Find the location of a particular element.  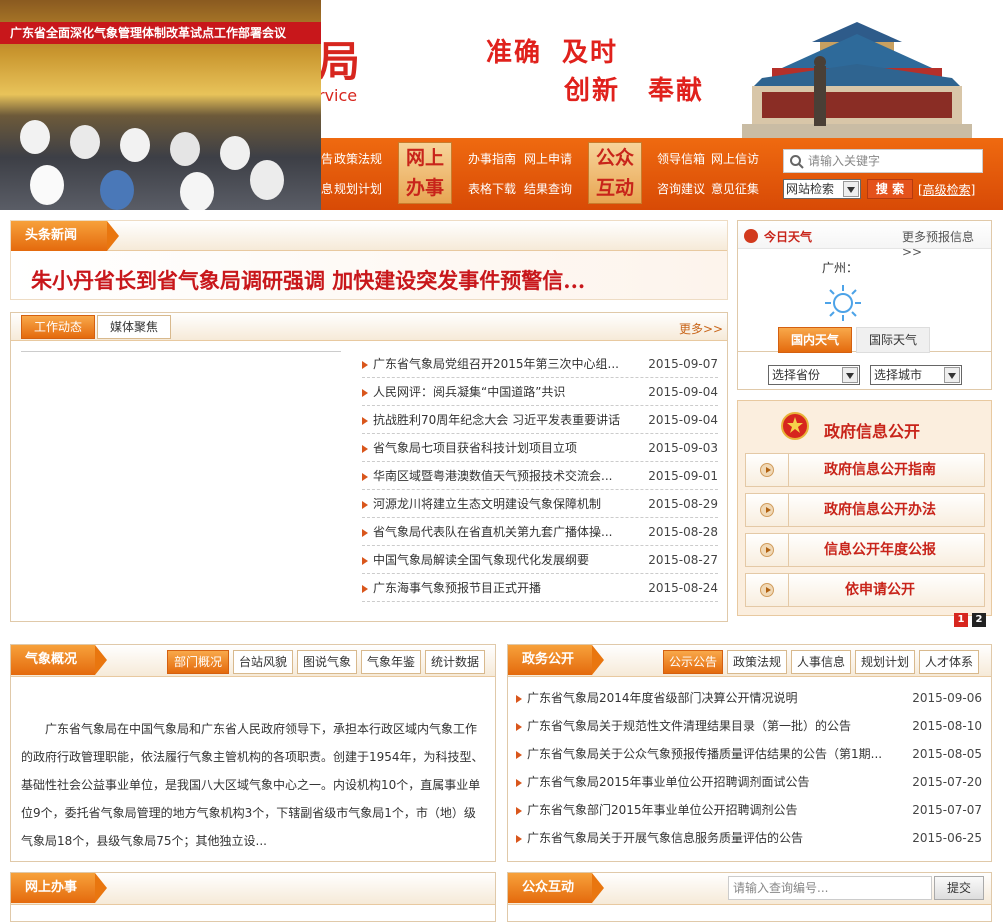

nav-link-result: 结果查询 is located at coordinates (548, 188).